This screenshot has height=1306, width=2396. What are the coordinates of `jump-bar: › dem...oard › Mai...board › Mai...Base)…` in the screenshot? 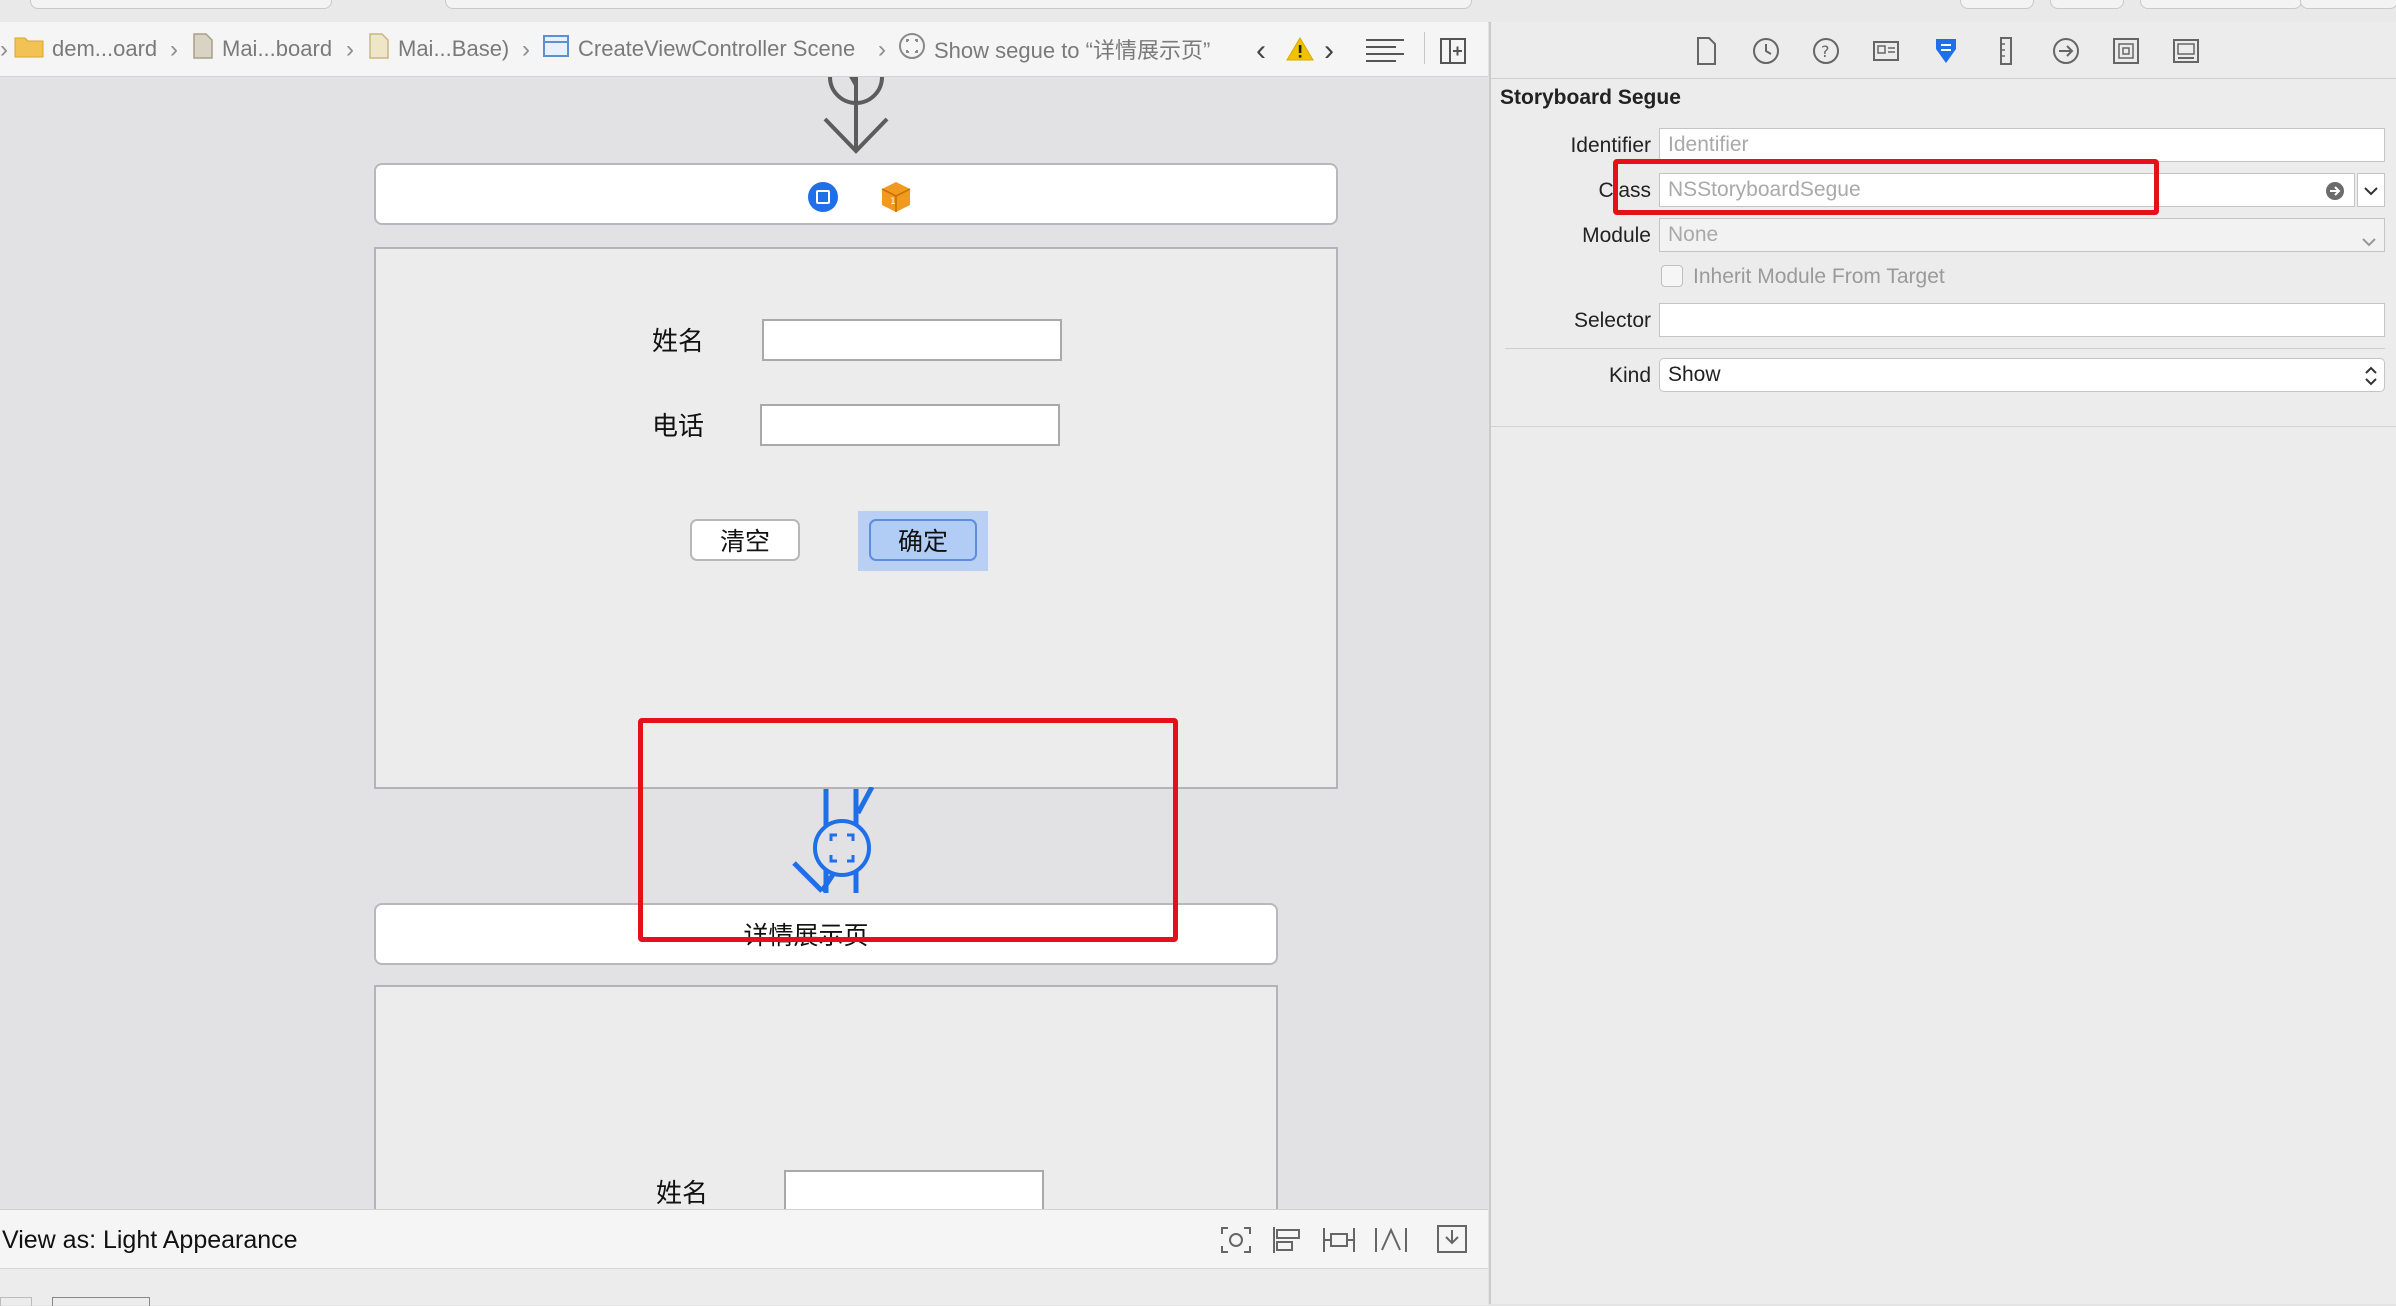 It's located at (744, 49).